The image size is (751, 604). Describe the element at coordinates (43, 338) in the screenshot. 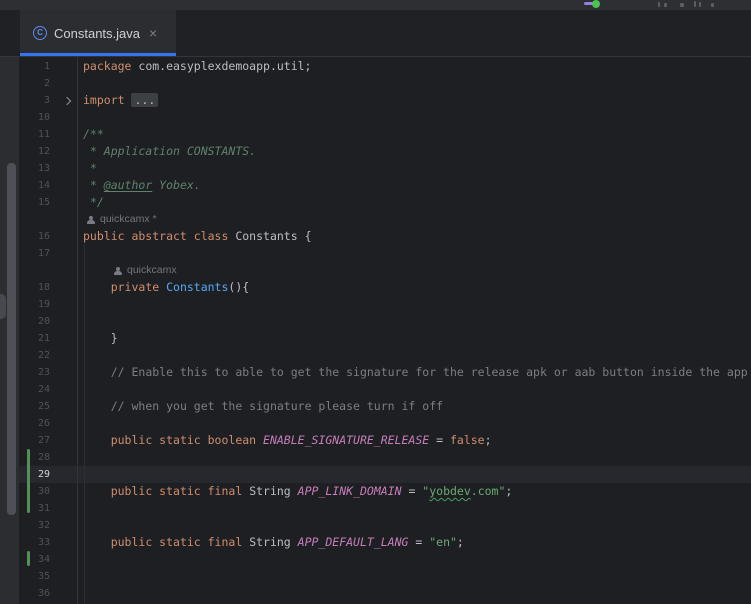

I see `line-number: 21` at that location.